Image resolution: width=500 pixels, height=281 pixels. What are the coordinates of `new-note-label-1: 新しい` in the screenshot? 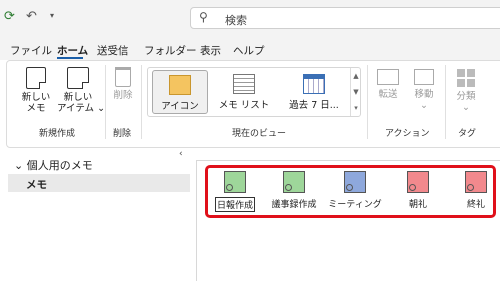 It's located at (36, 97).